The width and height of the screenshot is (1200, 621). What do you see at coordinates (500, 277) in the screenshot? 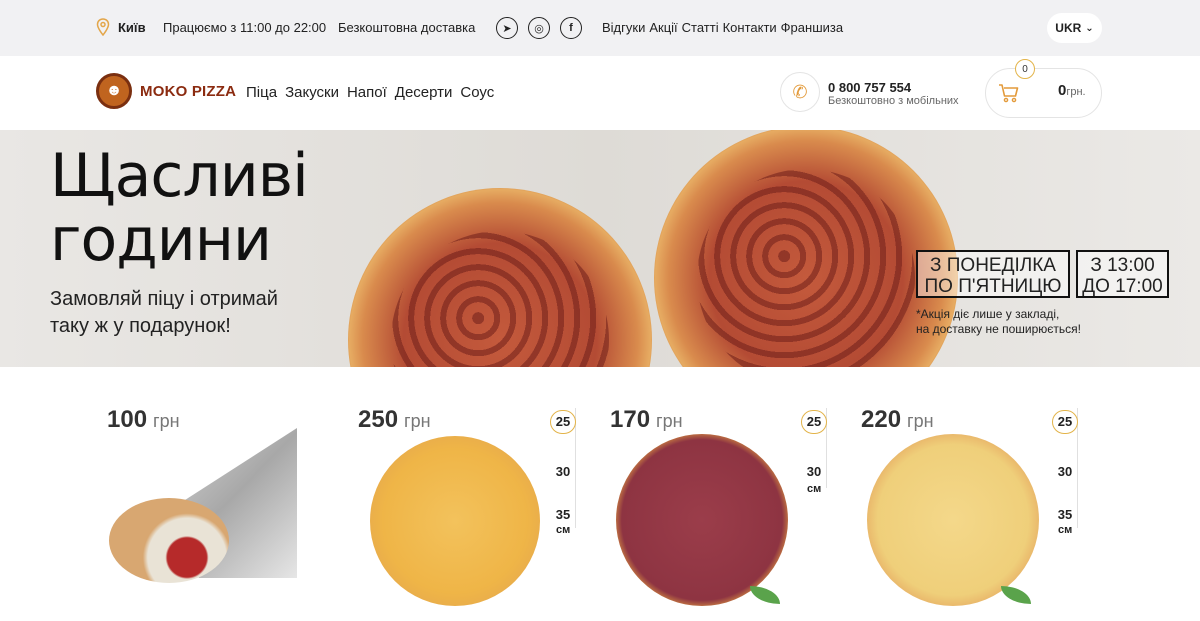
I see `banner-pizza-left` at bounding box center [500, 277].